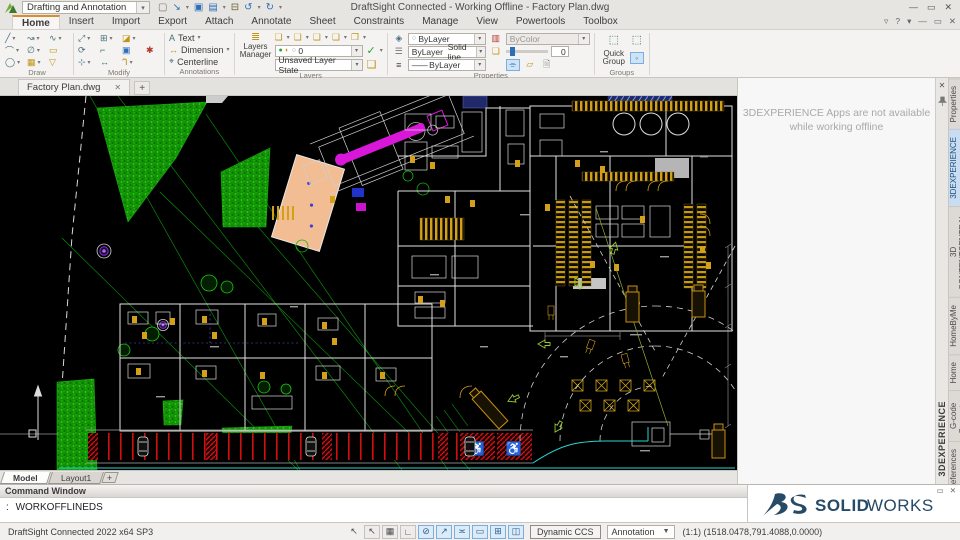 The image size is (960, 540). I want to click on layer-state-save-icon: ❏, so click(372, 64).